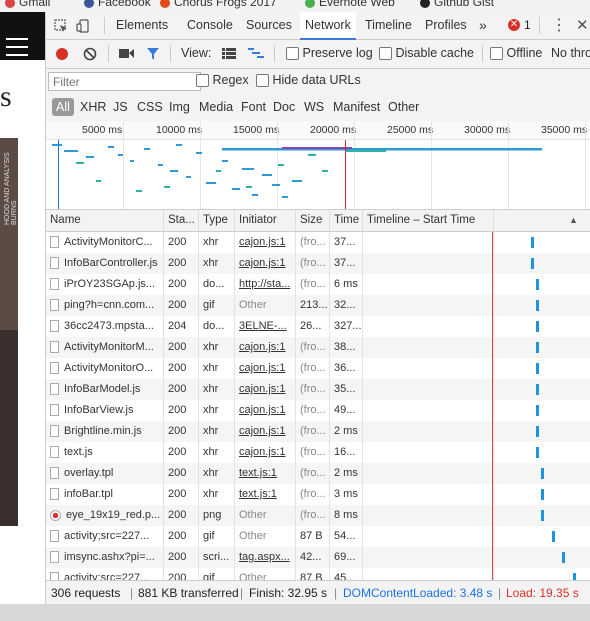 Image resolution: width=590 pixels, height=621 pixels. What do you see at coordinates (356, 107) in the screenshot?
I see `type-filter-manifest: Manifest` at bounding box center [356, 107].